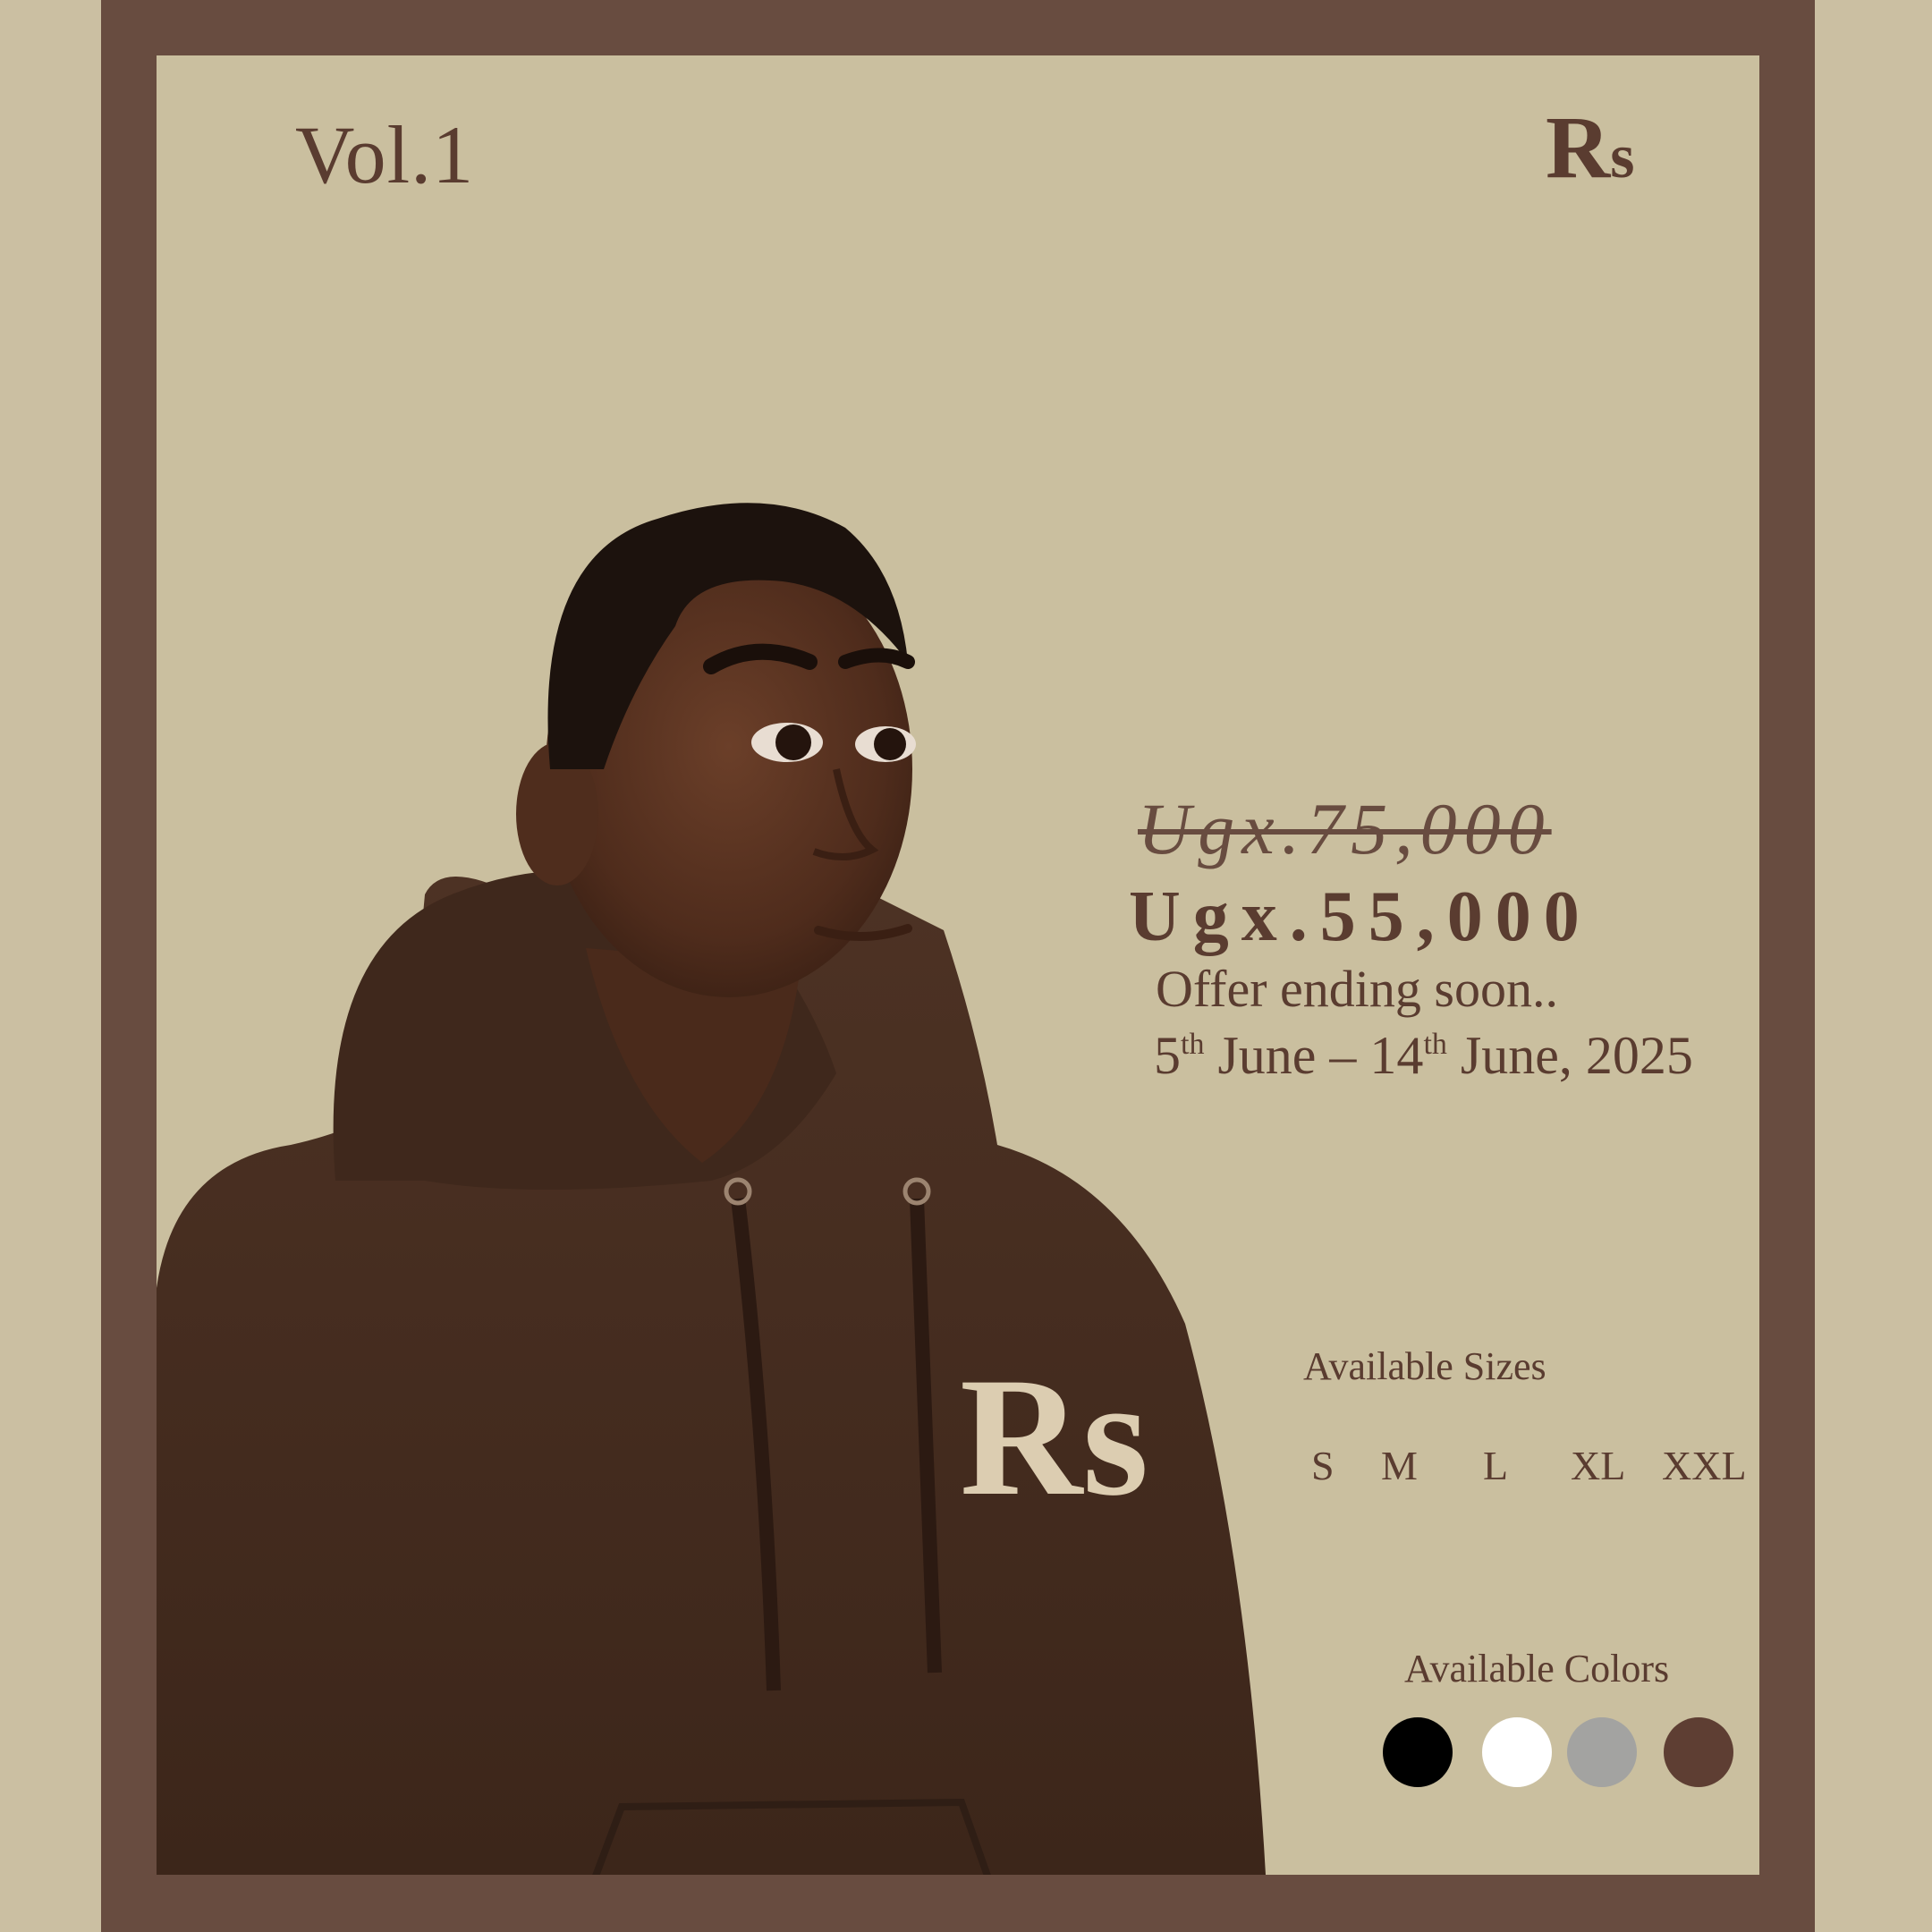  I want to click on start-day: 5, so click(1167, 1055).